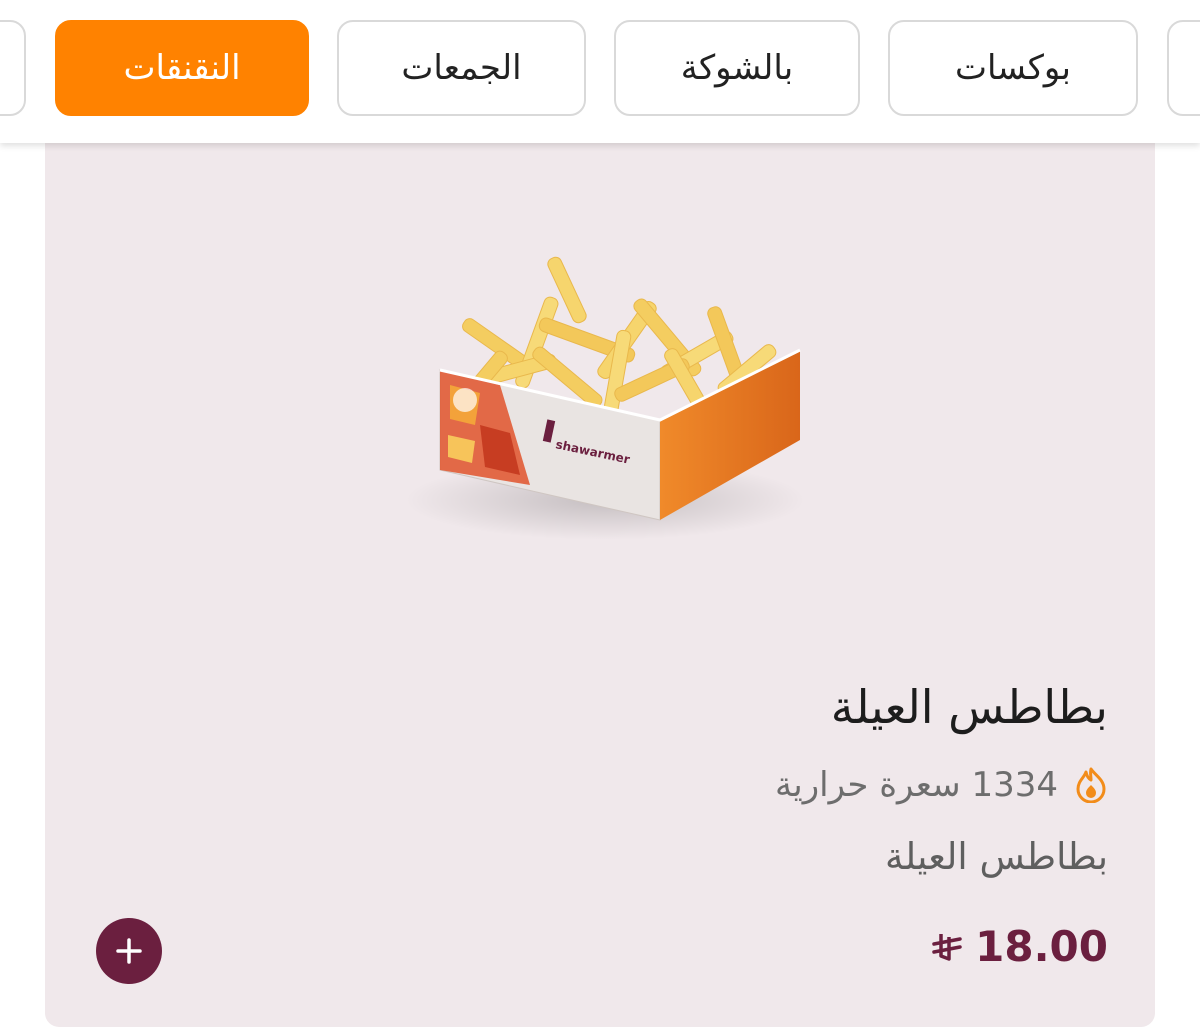 Image resolution: width=1200 pixels, height=1027 pixels. Describe the element at coordinates (1183, 68) in the screenshot. I see `tab-partial-right` at that location.